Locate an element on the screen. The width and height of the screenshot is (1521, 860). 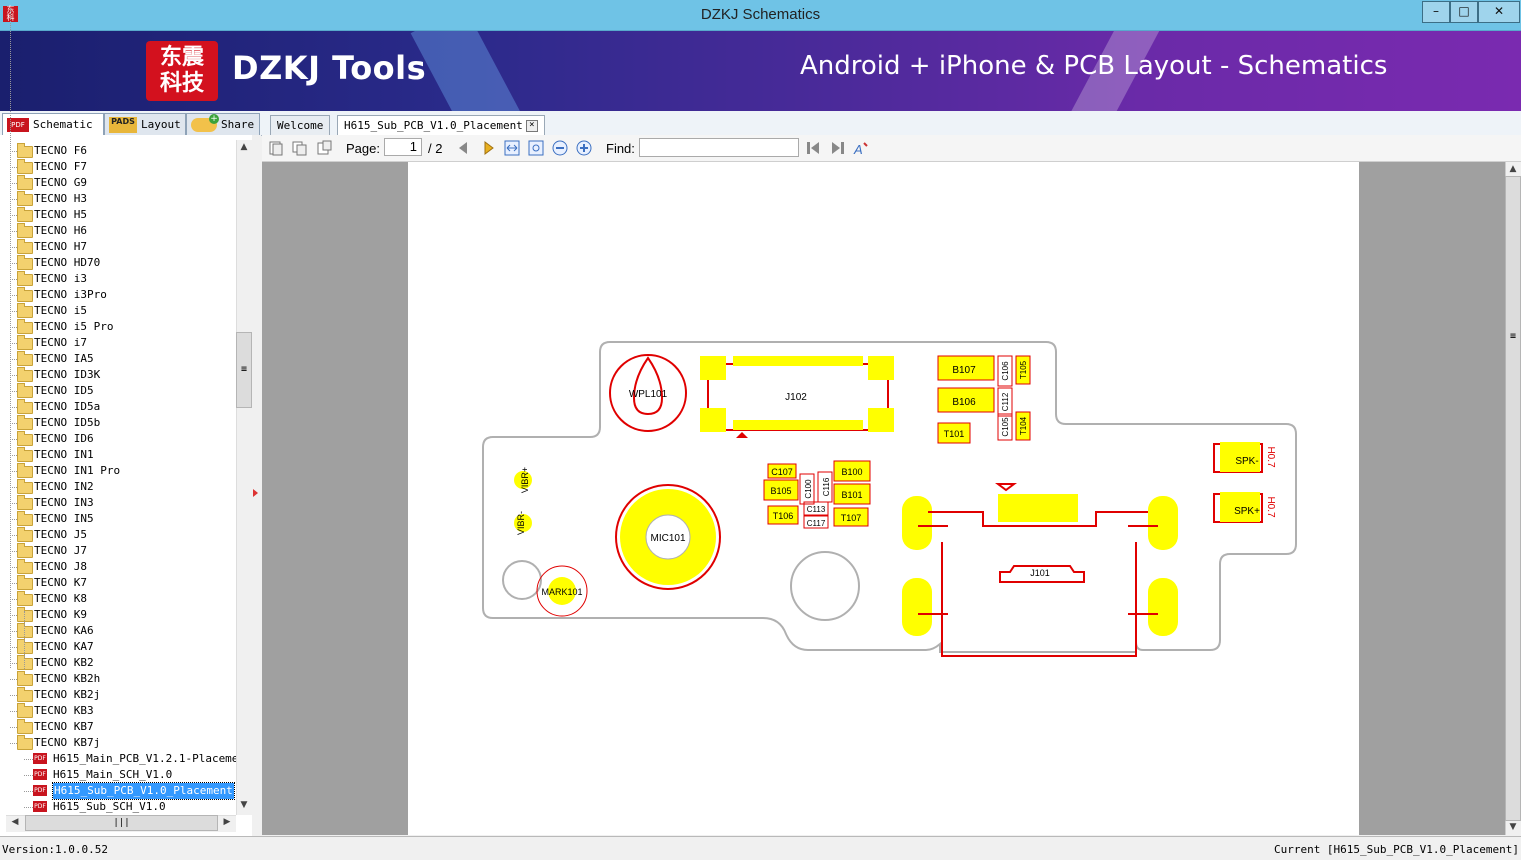
tree-folder-item: TECNO KB2h is located at coordinates (118, 679).